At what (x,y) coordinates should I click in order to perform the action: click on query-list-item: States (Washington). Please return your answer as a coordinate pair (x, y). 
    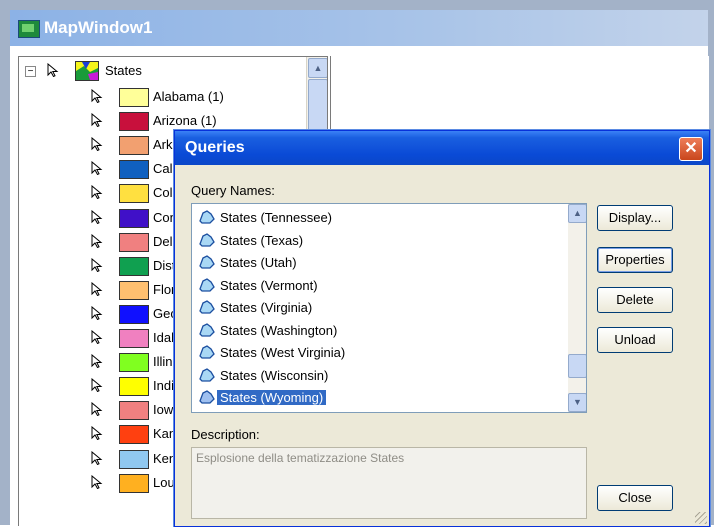
    Looking at the image, I should click on (379, 330).